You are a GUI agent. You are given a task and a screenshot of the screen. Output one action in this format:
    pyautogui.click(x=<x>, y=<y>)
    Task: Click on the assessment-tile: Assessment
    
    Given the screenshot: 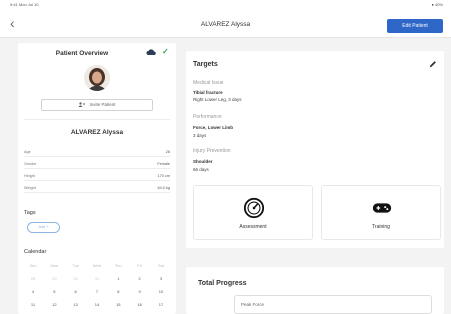 What is the action you would take?
    pyautogui.click(x=253, y=212)
    